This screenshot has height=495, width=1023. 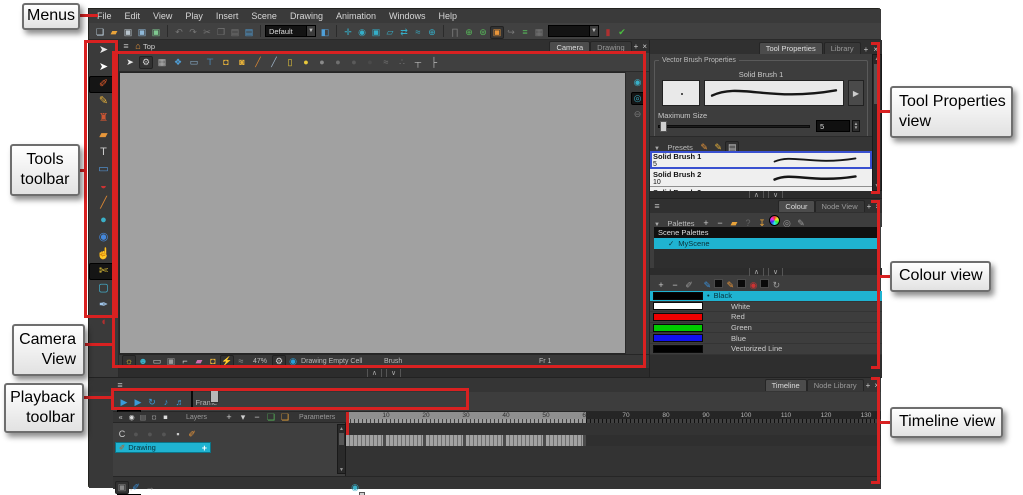 I want to click on palette-row: ✓ MyScene, so click(x=766, y=243).